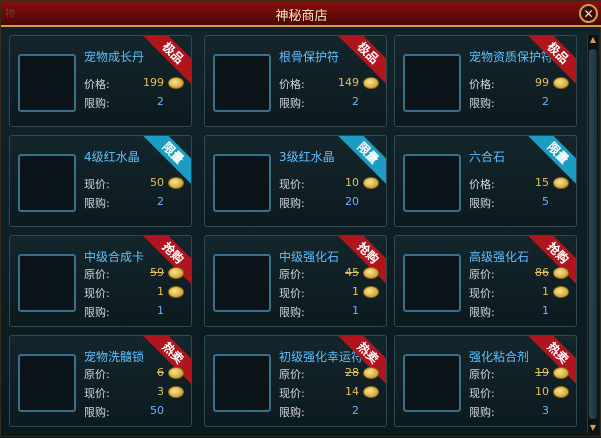  I want to click on info-value: 14, so click(352, 391).